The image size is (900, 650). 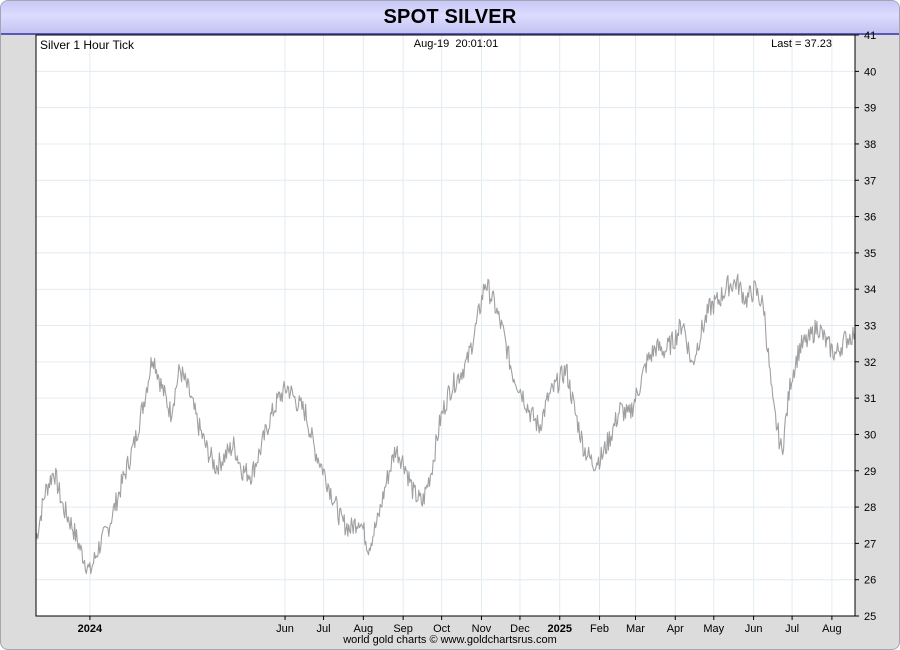 I want to click on chart-subtitle-left: Silver 1 Hour Tick, so click(x=87, y=45).